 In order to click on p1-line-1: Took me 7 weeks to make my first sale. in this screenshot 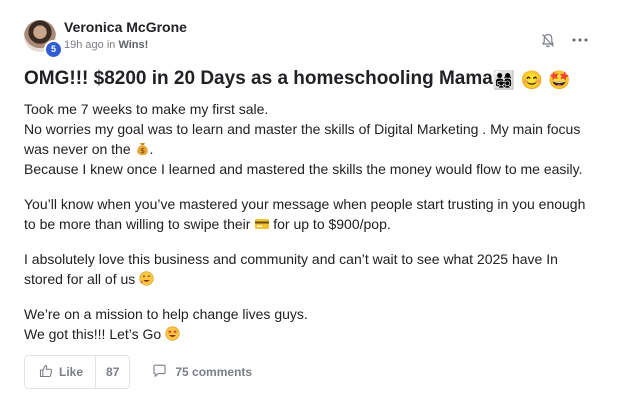, I will do `click(146, 109)`.